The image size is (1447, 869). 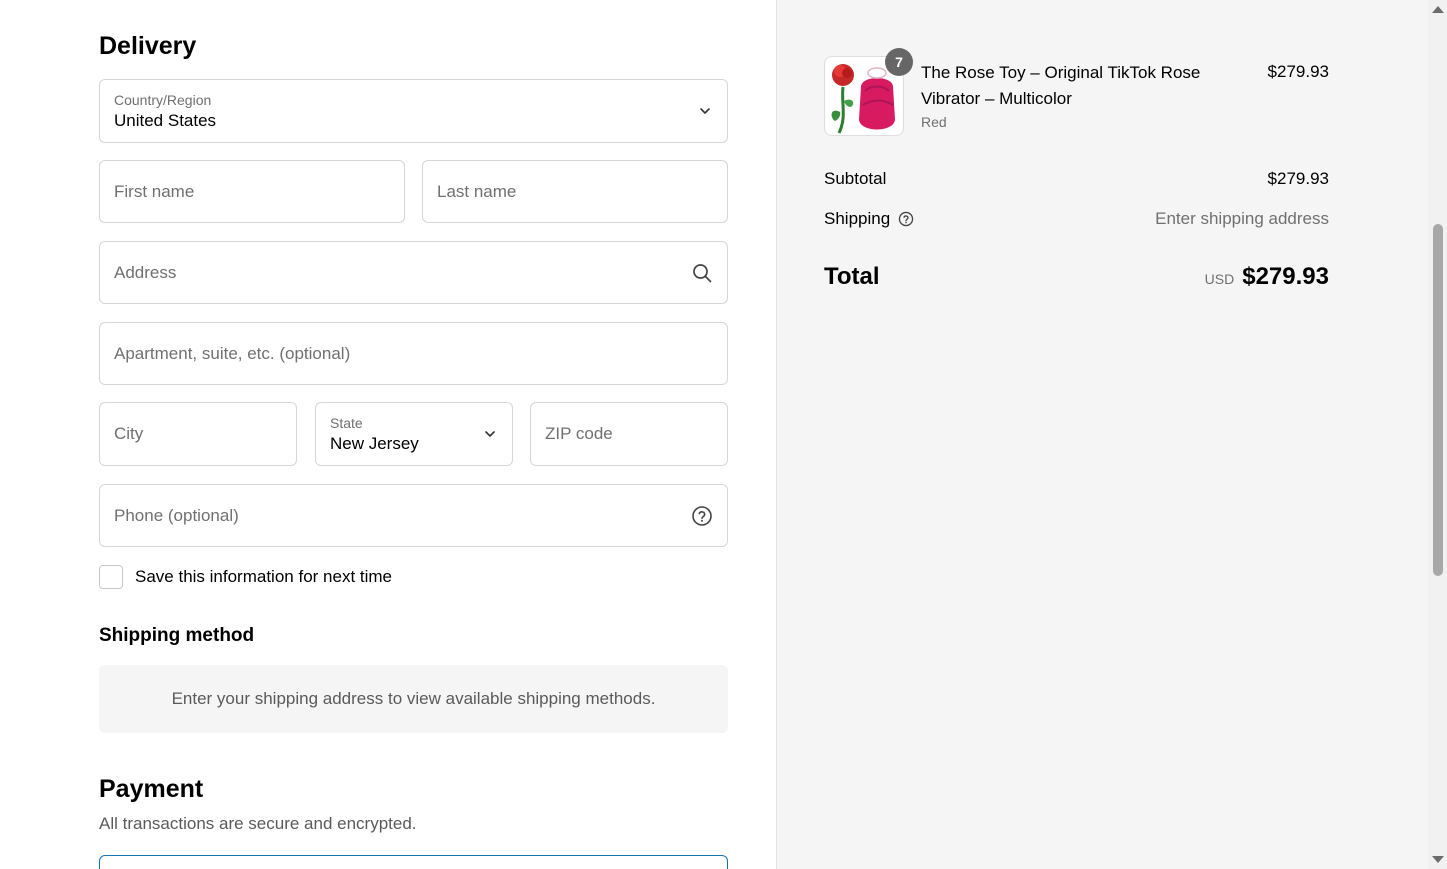 What do you see at coordinates (1242, 218) in the screenshot?
I see `shipping-value: Enter shipping address` at bounding box center [1242, 218].